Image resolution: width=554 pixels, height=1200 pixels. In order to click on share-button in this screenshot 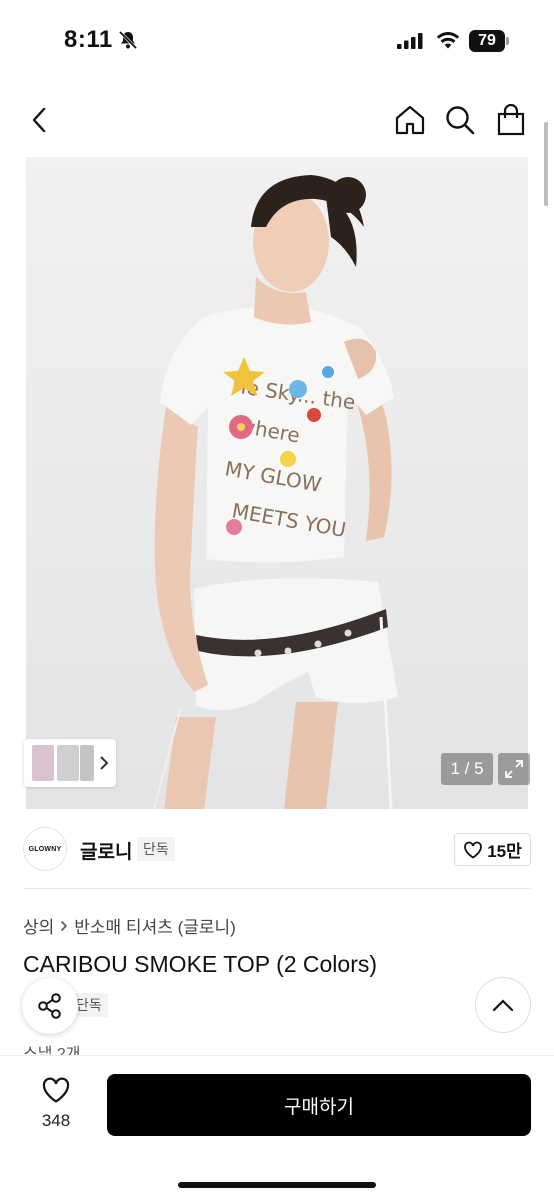, I will do `click(50, 1006)`.